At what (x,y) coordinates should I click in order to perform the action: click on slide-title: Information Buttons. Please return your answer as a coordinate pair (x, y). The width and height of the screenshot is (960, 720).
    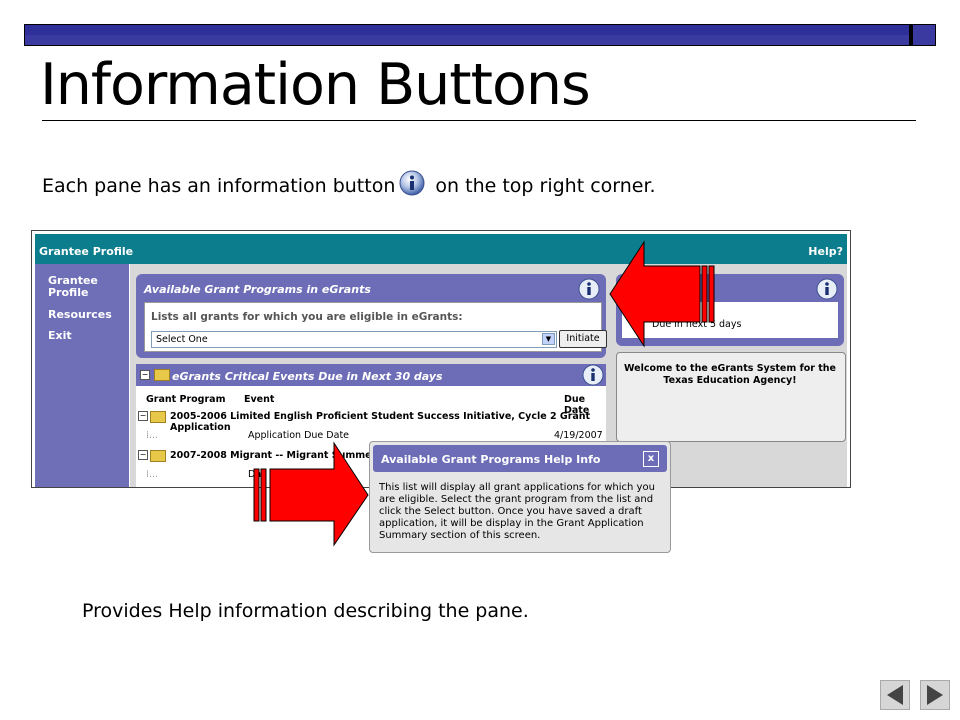
    Looking at the image, I should click on (315, 85).